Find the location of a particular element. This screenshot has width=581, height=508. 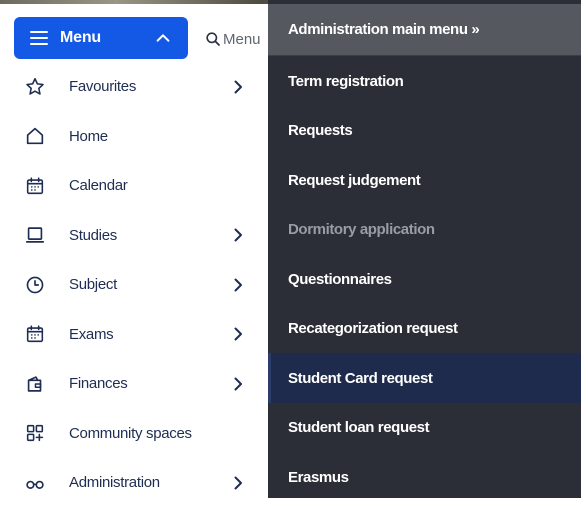

submenu-item-student-loan-request: Student loan request is located at coordinates (424, 428).